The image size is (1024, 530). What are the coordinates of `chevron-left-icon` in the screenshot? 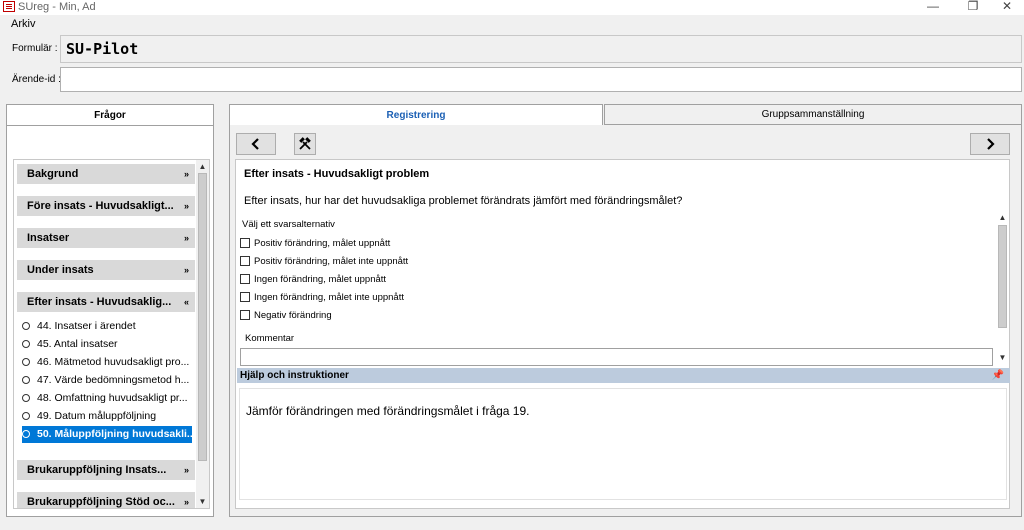 It's located at (255, 144).